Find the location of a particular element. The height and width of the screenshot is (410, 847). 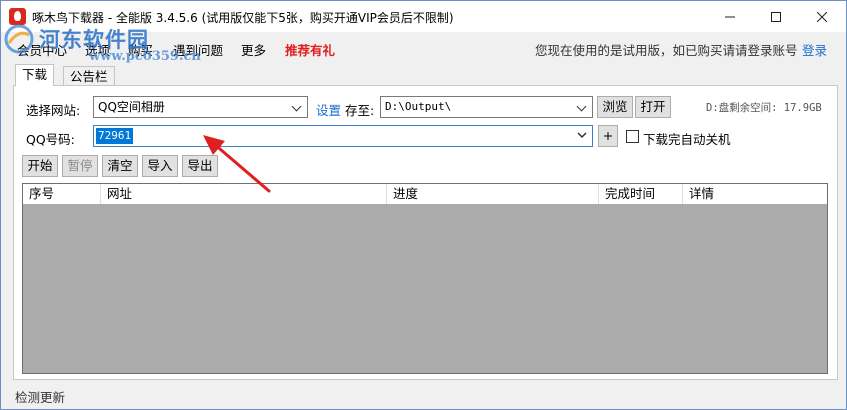

save-label: 存至: is located at coordinates (360, 110).